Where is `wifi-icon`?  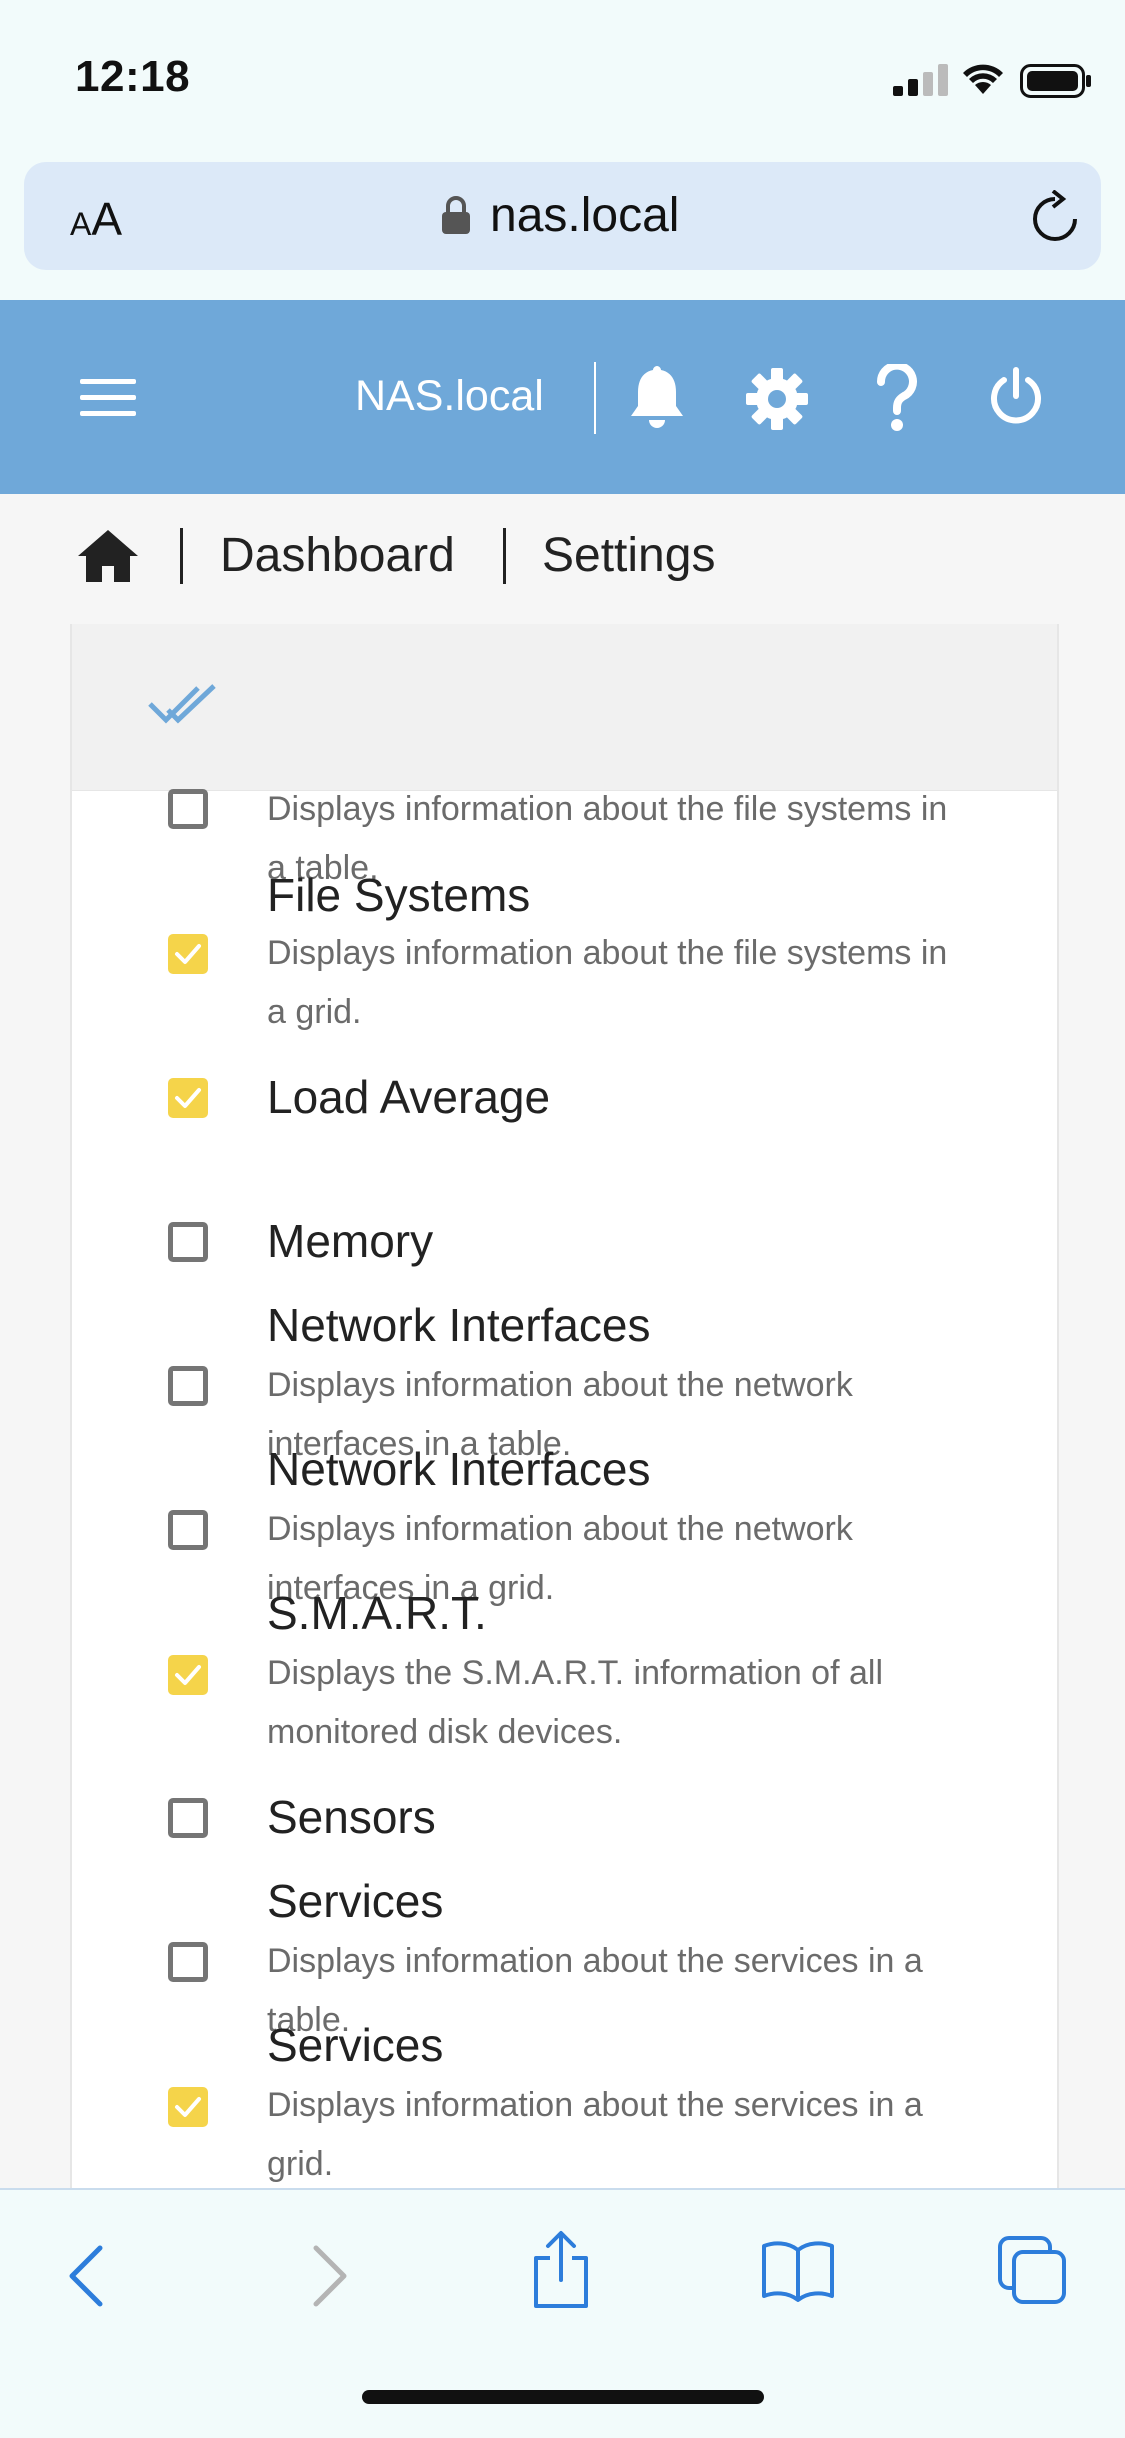
wifi-icon is located at coordinates (983, 79).